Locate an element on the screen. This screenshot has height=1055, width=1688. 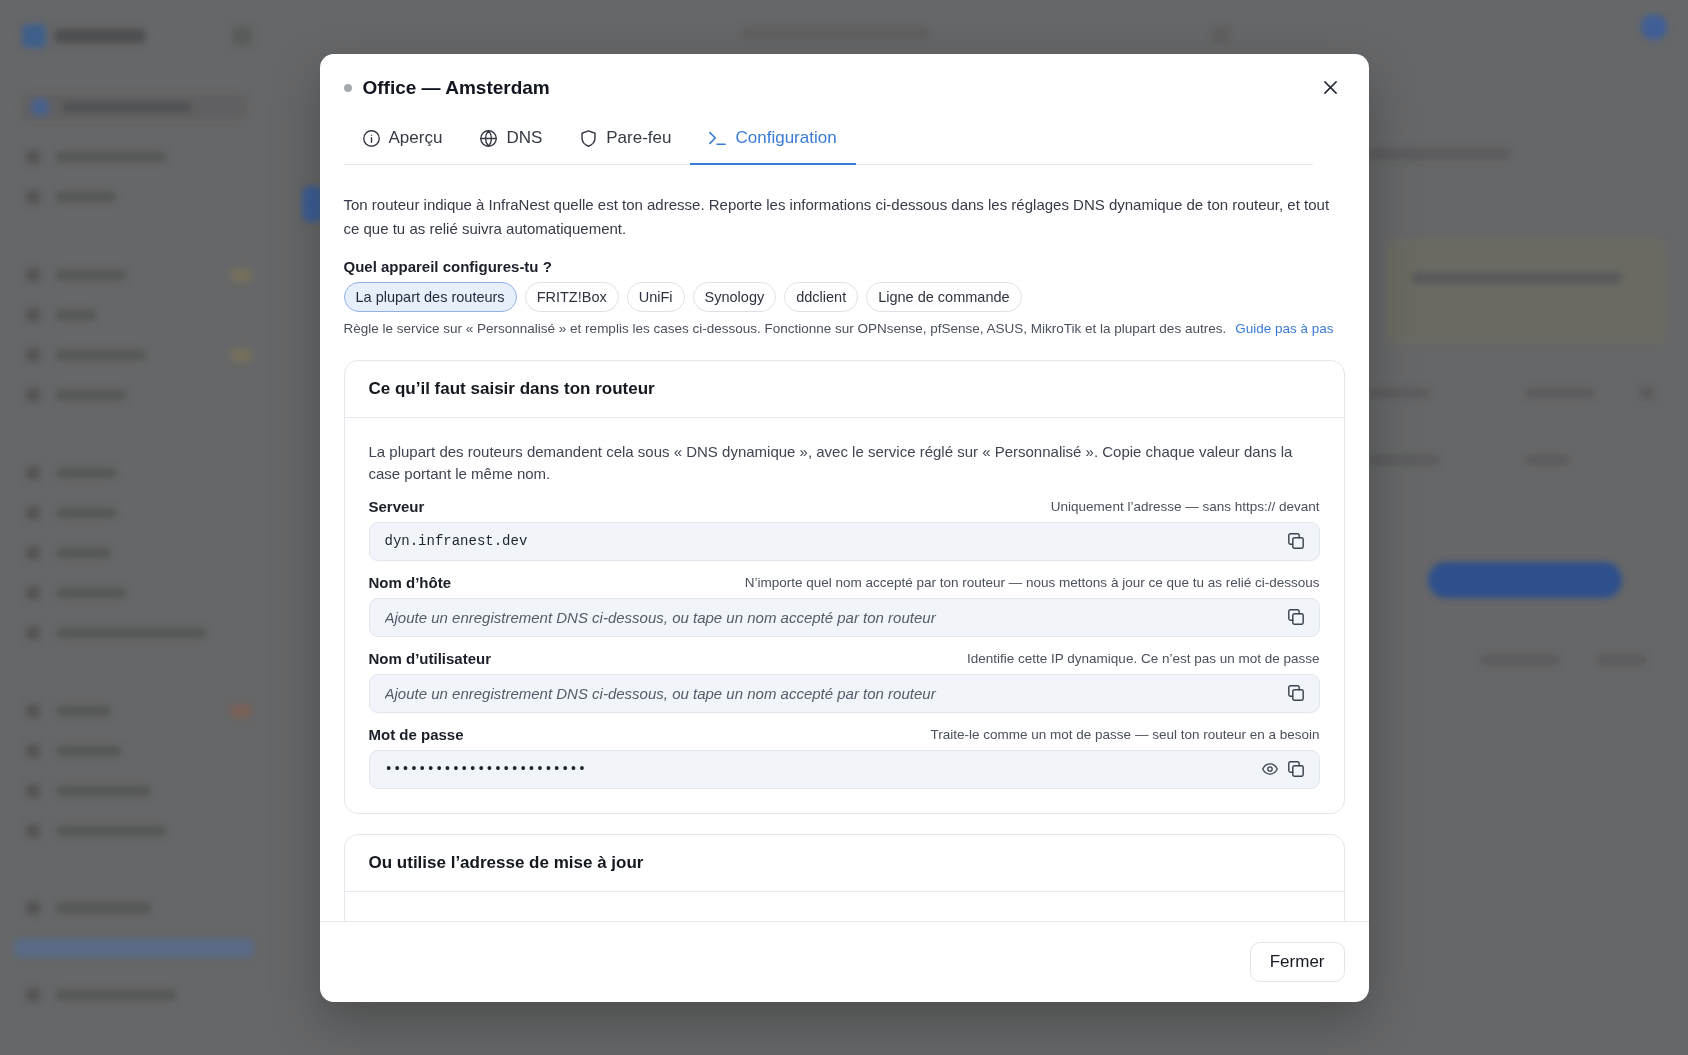
info-icon is located at coordinates (371, 138).